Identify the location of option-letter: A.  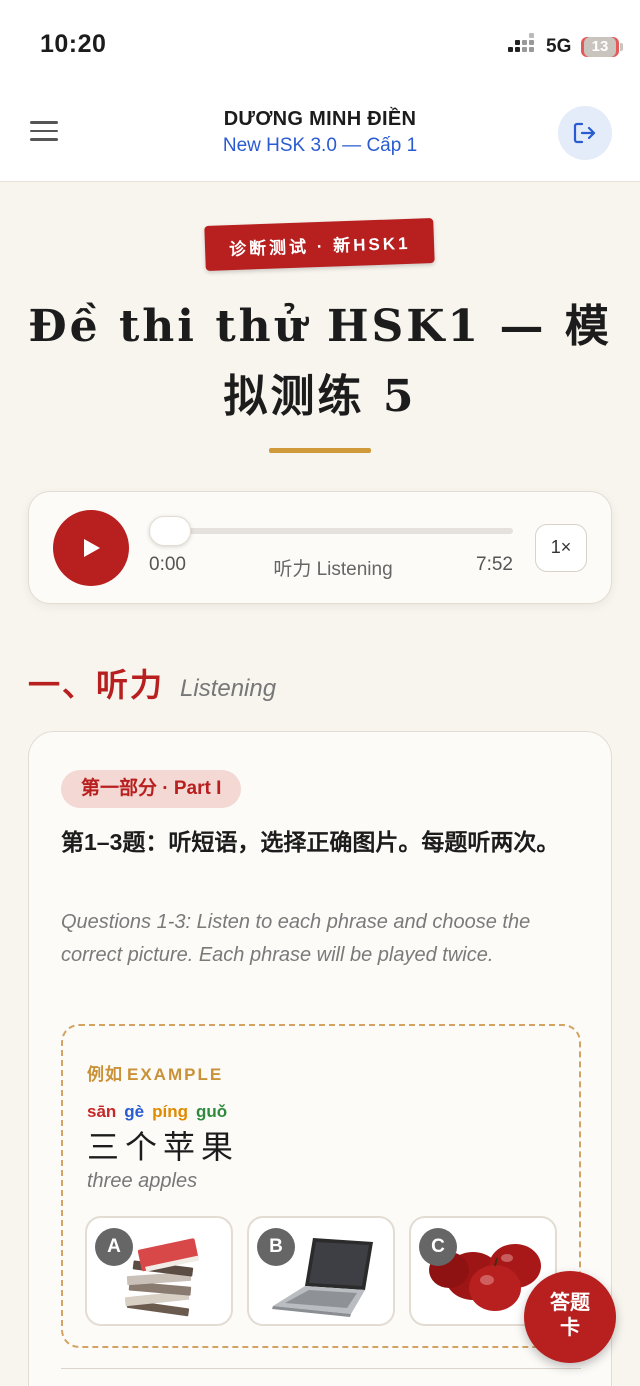
(114, 1247).